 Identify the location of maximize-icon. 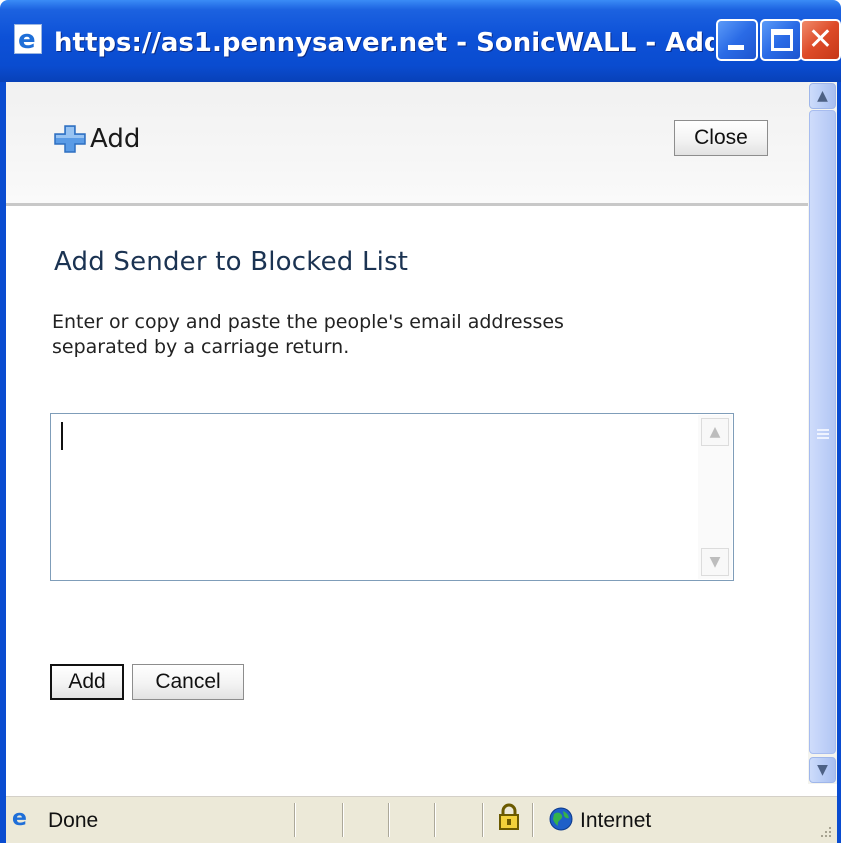
(782, 40).